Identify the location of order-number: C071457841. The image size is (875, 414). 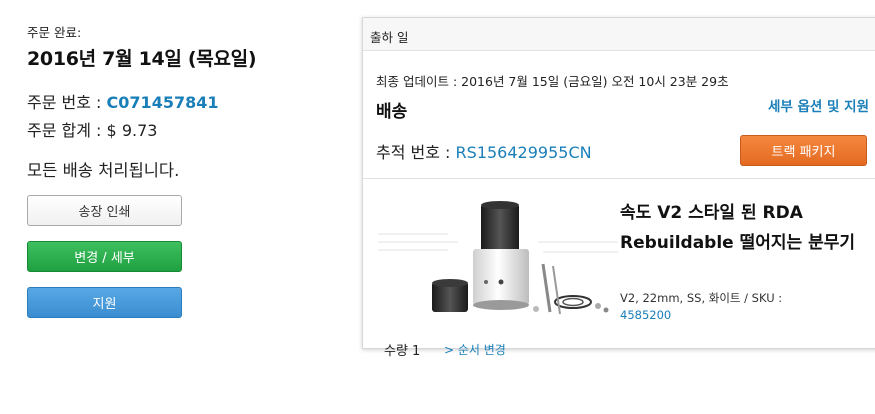
(163, 102).